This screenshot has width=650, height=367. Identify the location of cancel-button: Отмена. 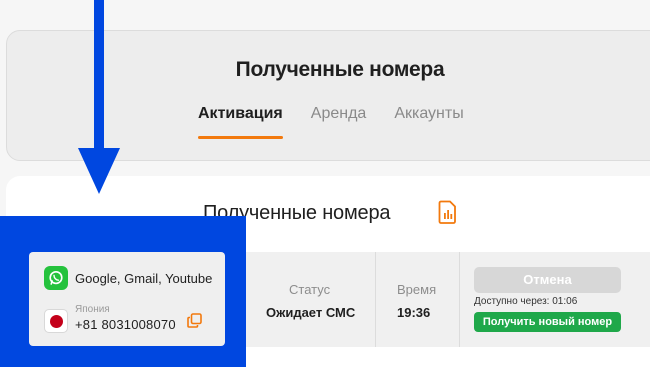
(547, 280).